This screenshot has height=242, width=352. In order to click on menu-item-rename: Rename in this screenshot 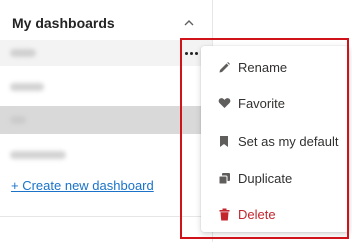, I will do `click(275, 67)`.